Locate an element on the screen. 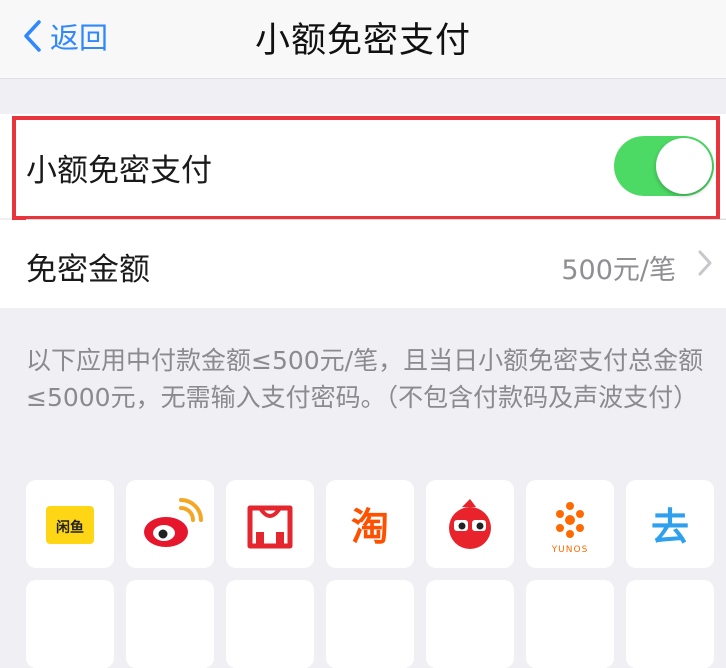 Image resolution: width=726 pixels, height=668 pixels. tmall-icon is located at coordinates (270, 527).